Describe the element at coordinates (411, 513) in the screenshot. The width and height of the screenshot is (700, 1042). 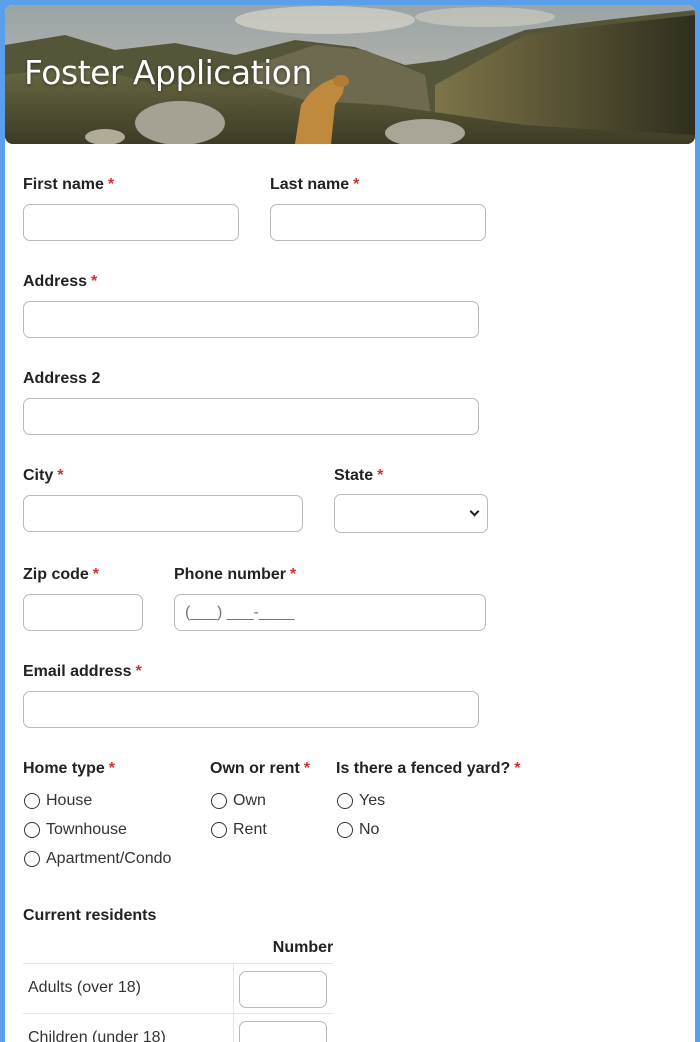
I see `state-select` at that location.